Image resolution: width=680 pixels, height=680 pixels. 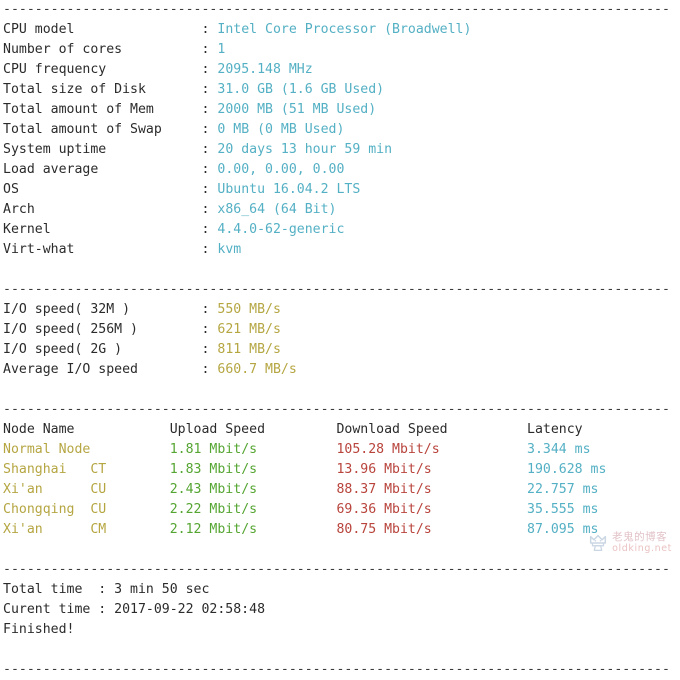 I want to click on info-value: Intel Core Processor (Broadwell), so click(x=344, y=29).